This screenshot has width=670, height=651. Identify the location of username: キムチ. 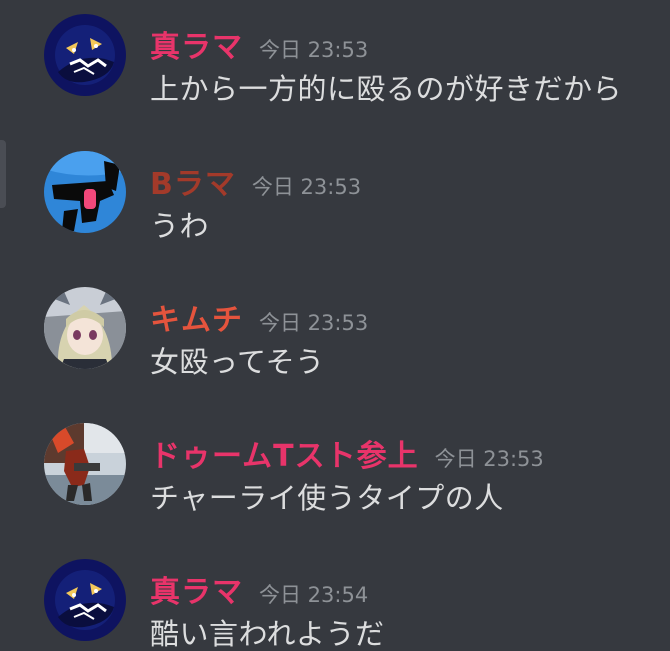
(196, 317).